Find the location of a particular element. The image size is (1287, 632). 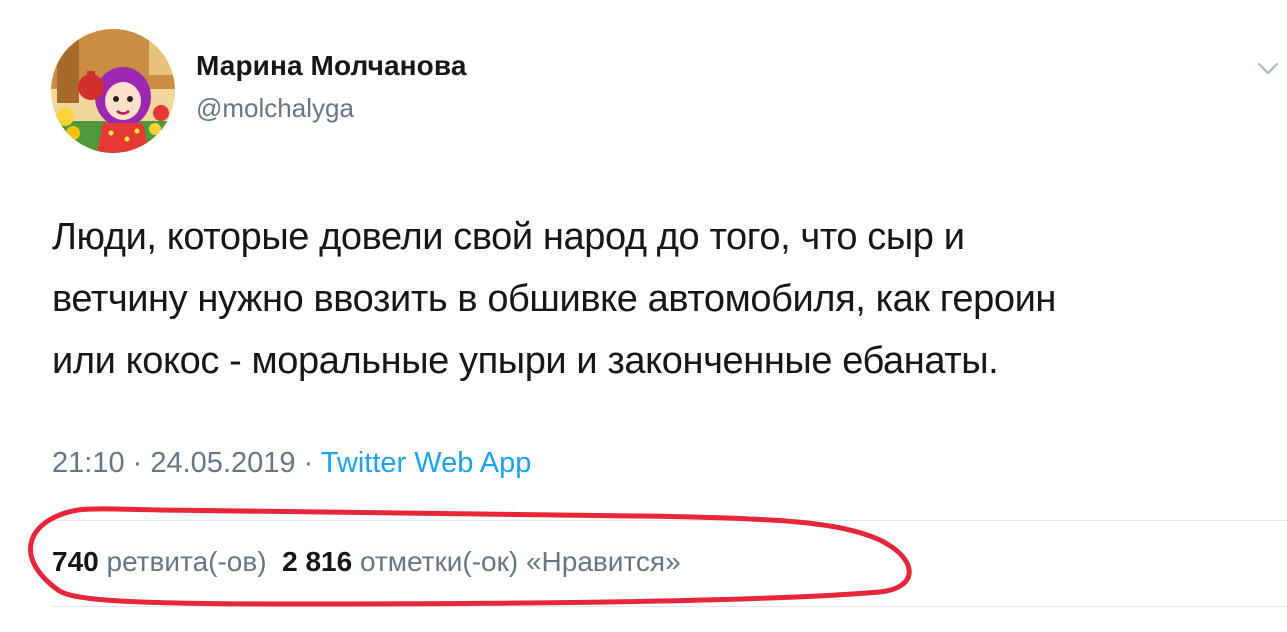

author-name: Марина Молчанова is located at coordinates (331, 66).